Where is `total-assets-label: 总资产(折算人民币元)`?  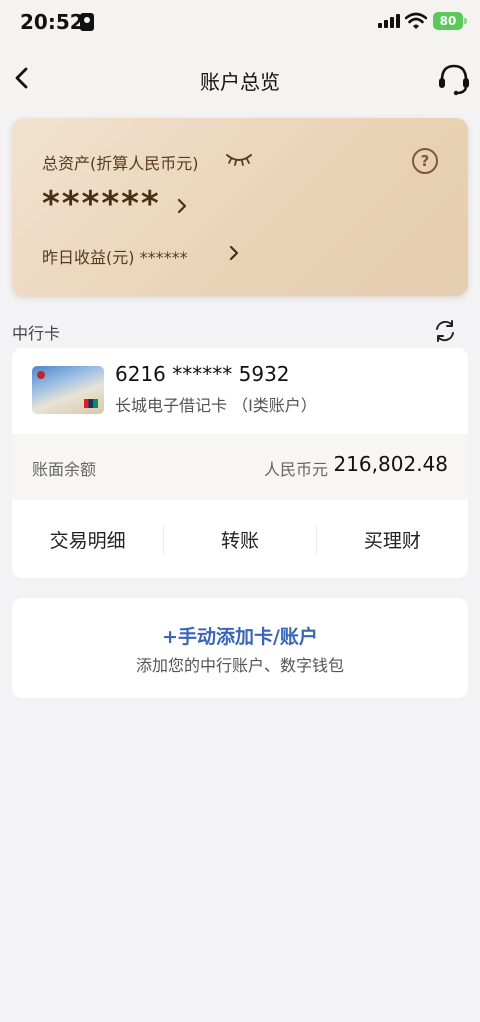
total-assets-label: 总资产(折算人民币元) is located at coordinates (120, 163).